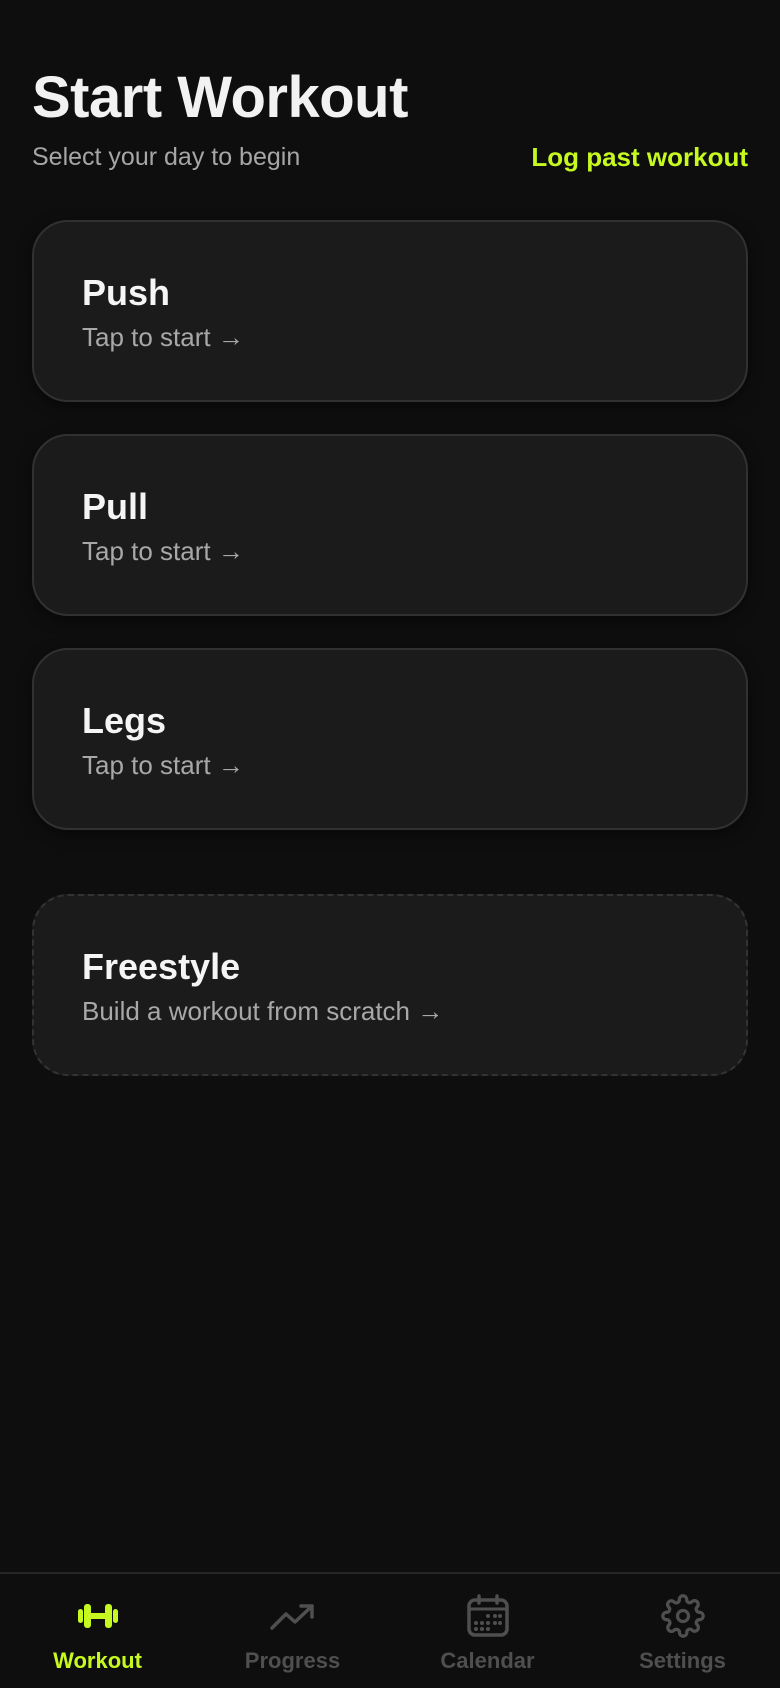 Image resolution: width=780 pixels, height=1688 pixels. What do you see at coordinates (639, 157) in the screenshot?
I see `log-past-workout-link: Log past workout` at bounding box center [639, 157].